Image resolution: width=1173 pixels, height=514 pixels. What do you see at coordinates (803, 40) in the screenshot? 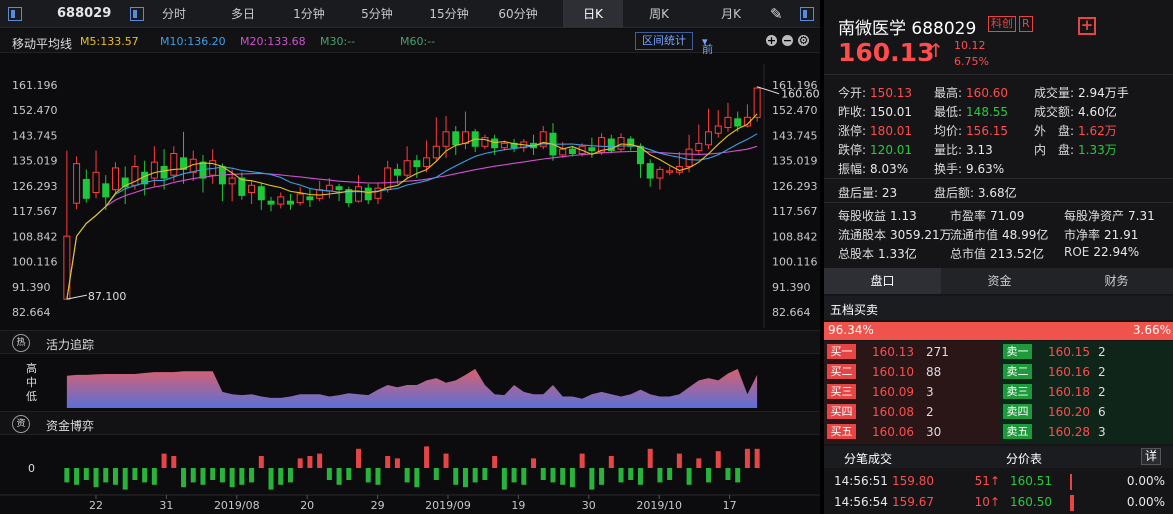
I see `settings-icon: ⚙` at bounding box center [803, 40].